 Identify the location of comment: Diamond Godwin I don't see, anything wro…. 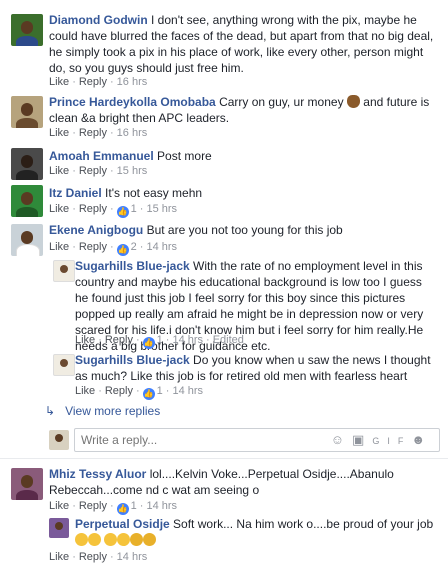
(224, 50).